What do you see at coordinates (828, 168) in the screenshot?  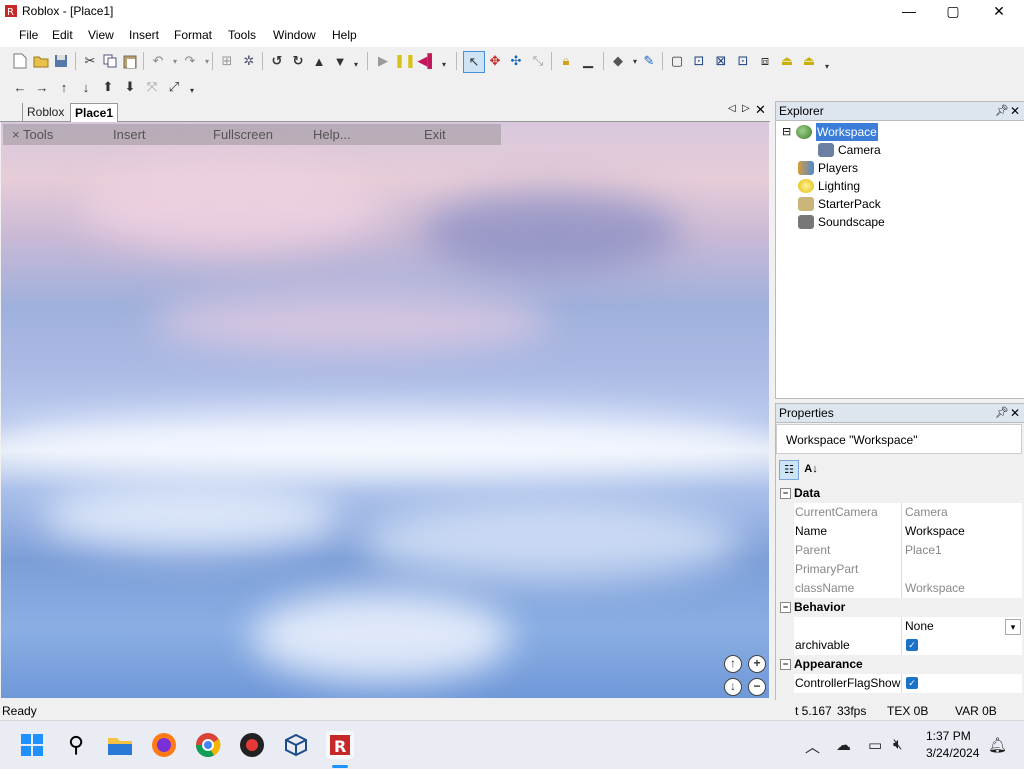 I see `tree-item-players: Players` at bounding box center [828, 168].